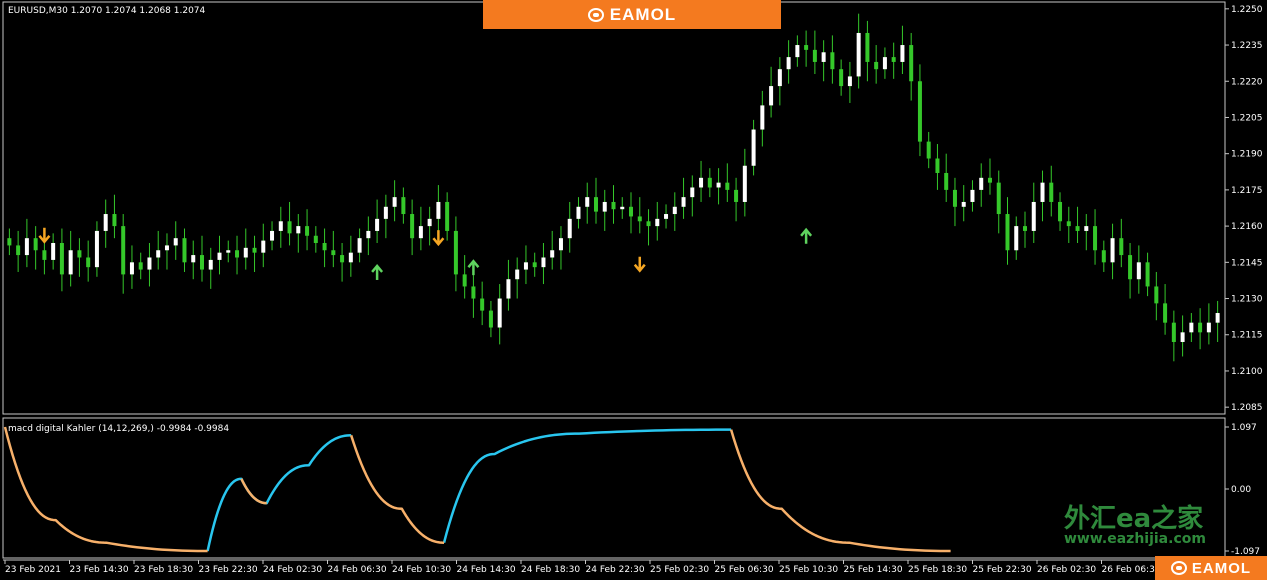 This screenshot has height=580, width=1267. What do you see at coordinates (1211, 568) in the screenshot?
I see `brand-banner-bottom: EAMOL` at bounding box center [1211, 568].